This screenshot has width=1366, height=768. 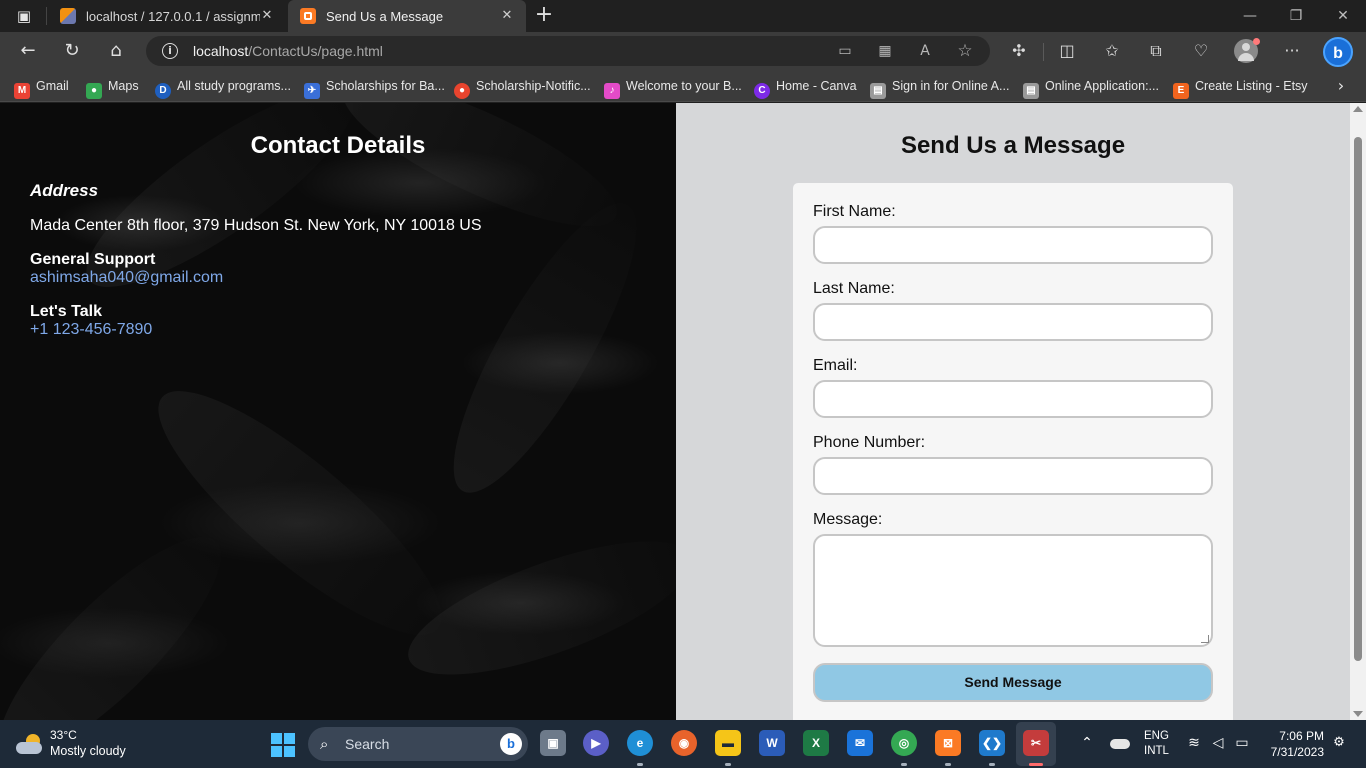 What do you see at coordinates (418, 744) in the screenshot?
I see `taskbar-search: ⌕ Search b` at bounding box center [418, 744].